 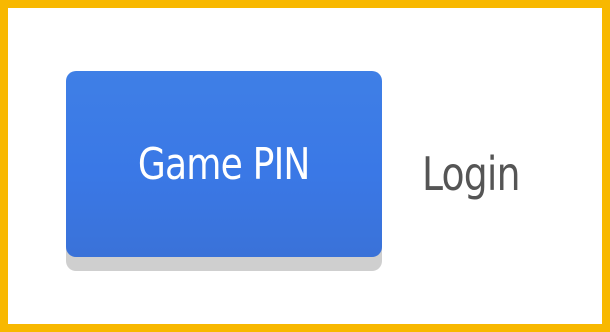 I want to click on login-link-label: Login, so click(x=471, y=174).